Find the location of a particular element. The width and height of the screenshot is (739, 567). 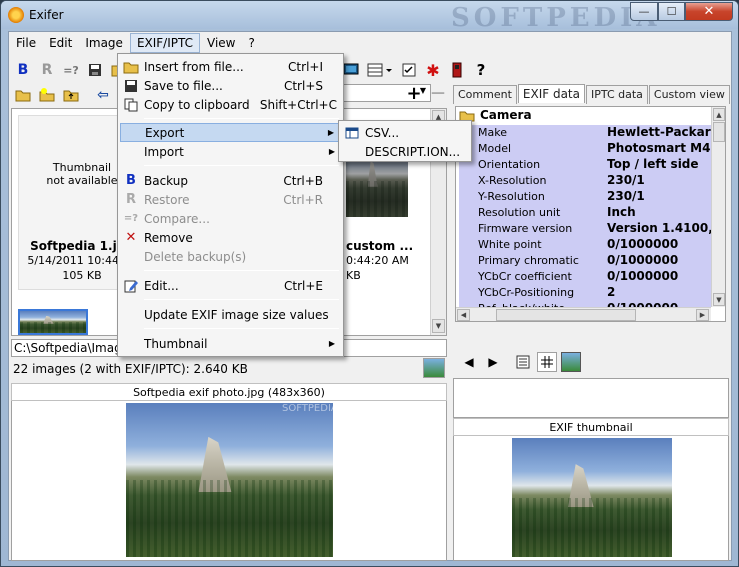

menu-file: File is located at coordinates (26, 43).